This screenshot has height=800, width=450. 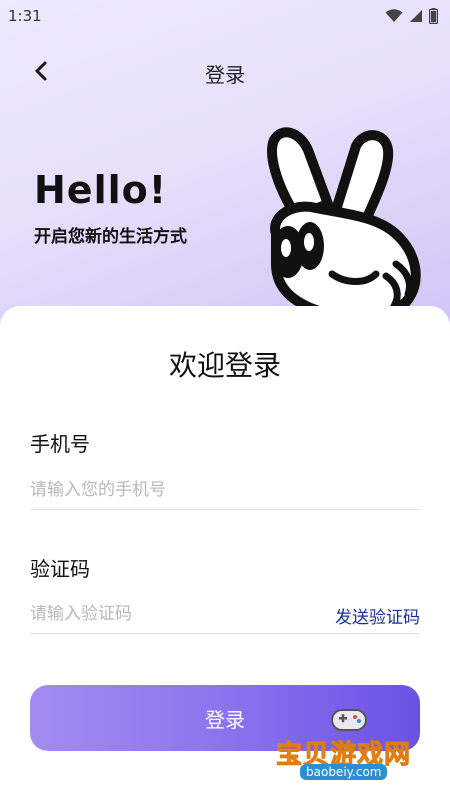 I want to click on send-code-button: 发送验证码, so click(x=377, y=615).